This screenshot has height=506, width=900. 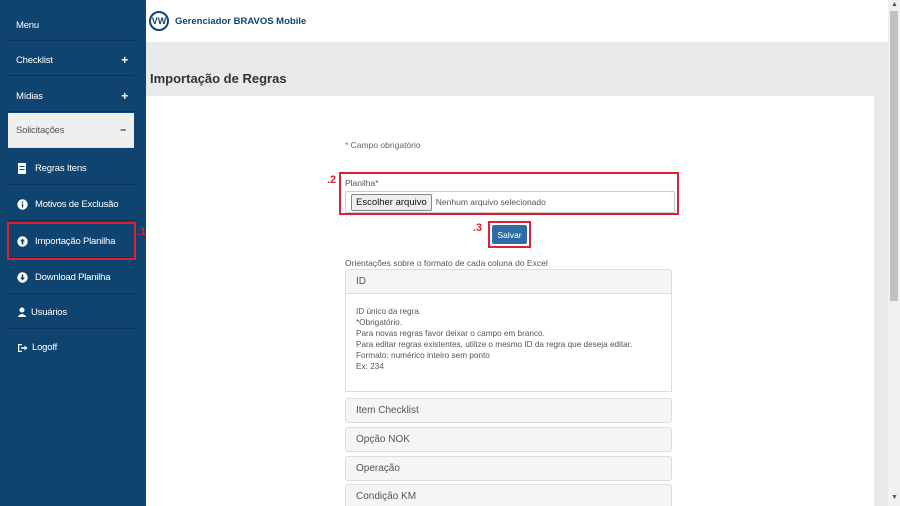 I want to click on accordion-condicao-km: Condição KM, so click(x=508, y=495).